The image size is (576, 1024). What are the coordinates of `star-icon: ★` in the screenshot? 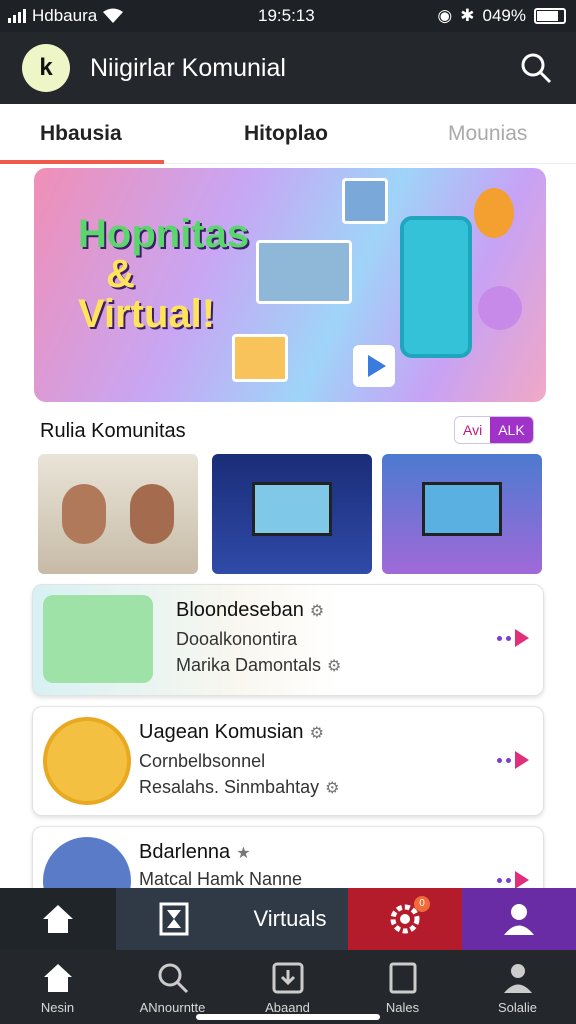 It's located at (243, 853).